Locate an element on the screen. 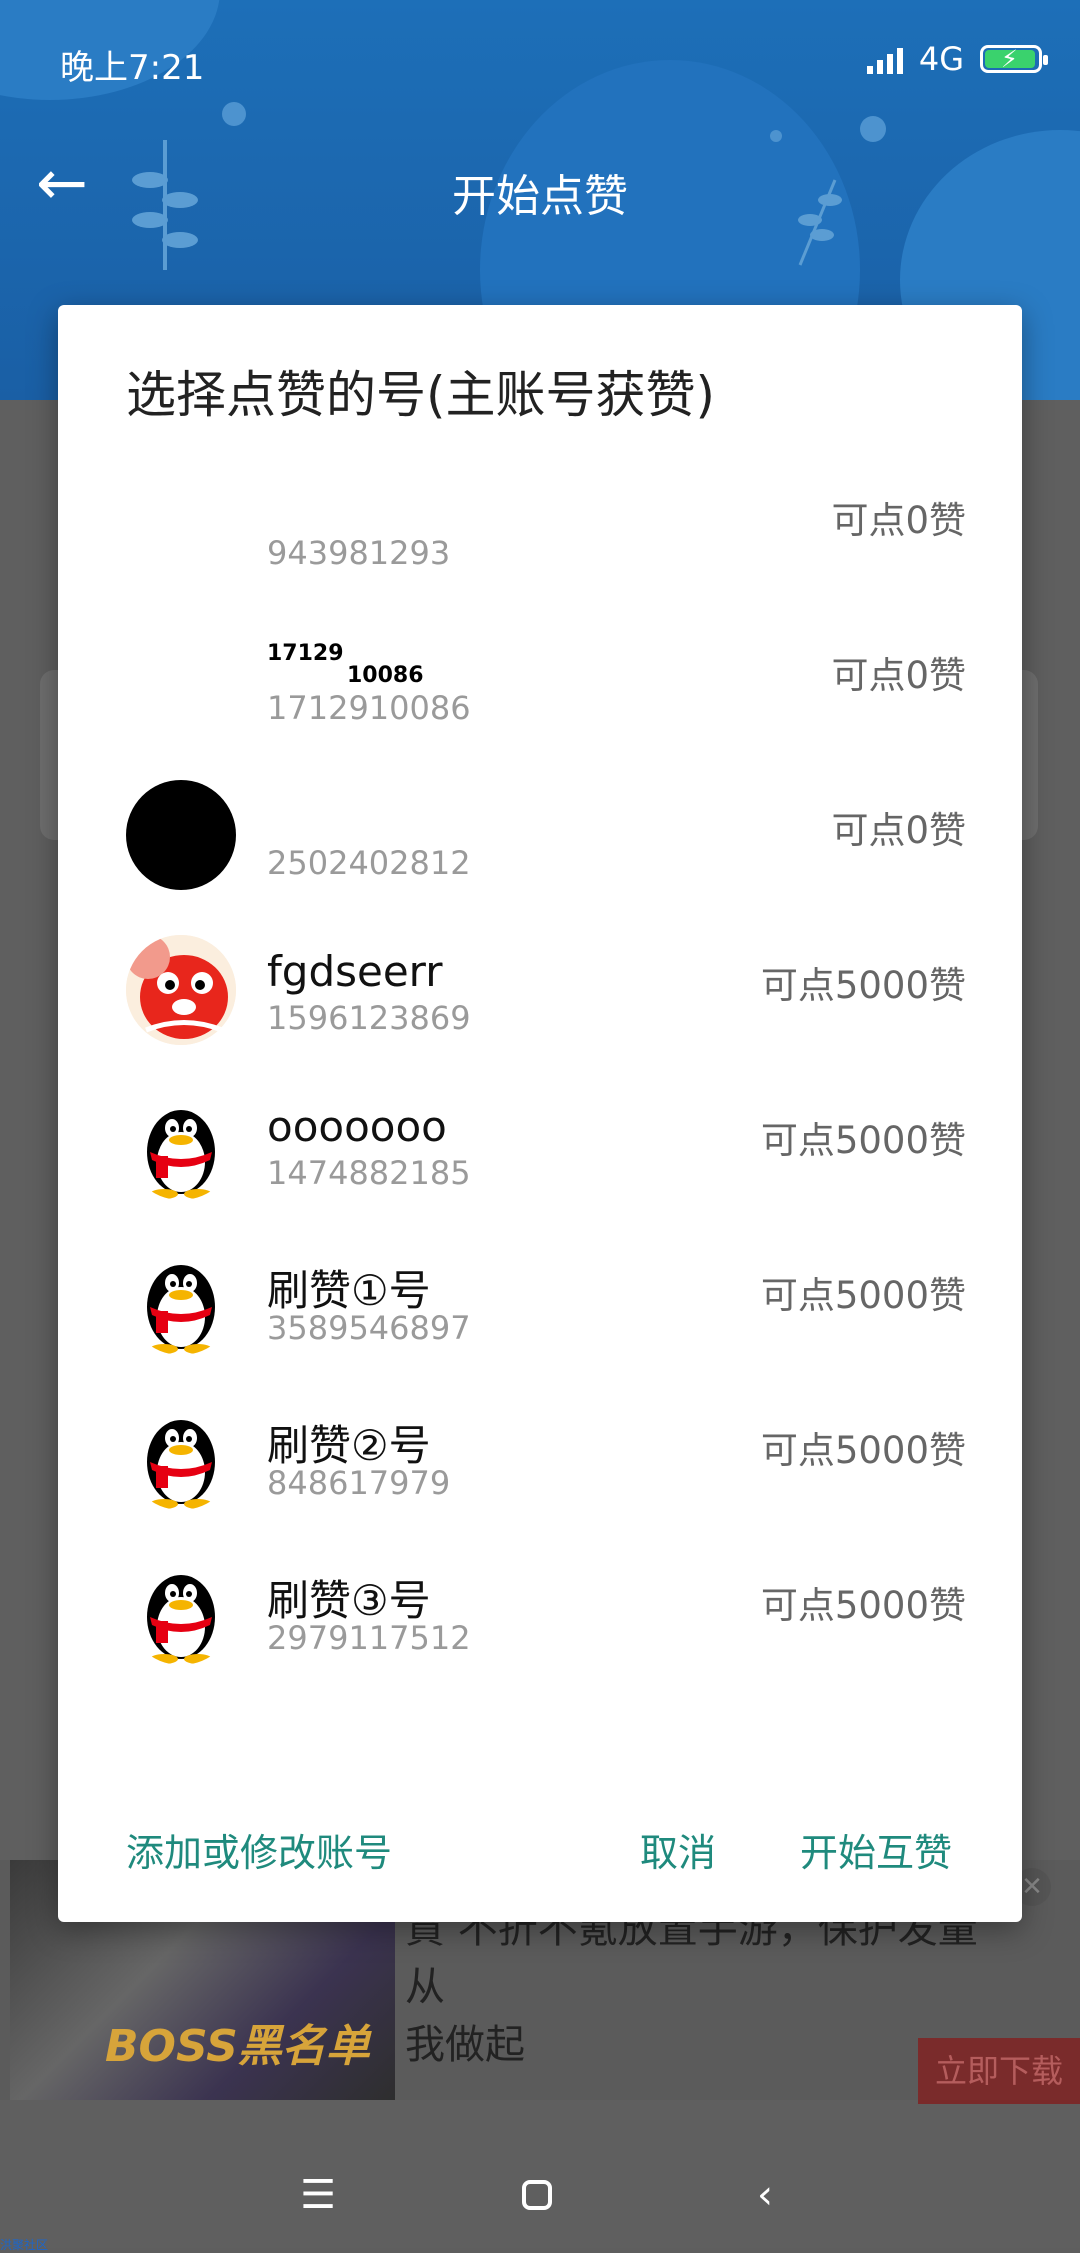 The image size is (1080, 2253). account-row: 17129 10086 1712910086 可点0赞 is located at coordinates (540, 682).